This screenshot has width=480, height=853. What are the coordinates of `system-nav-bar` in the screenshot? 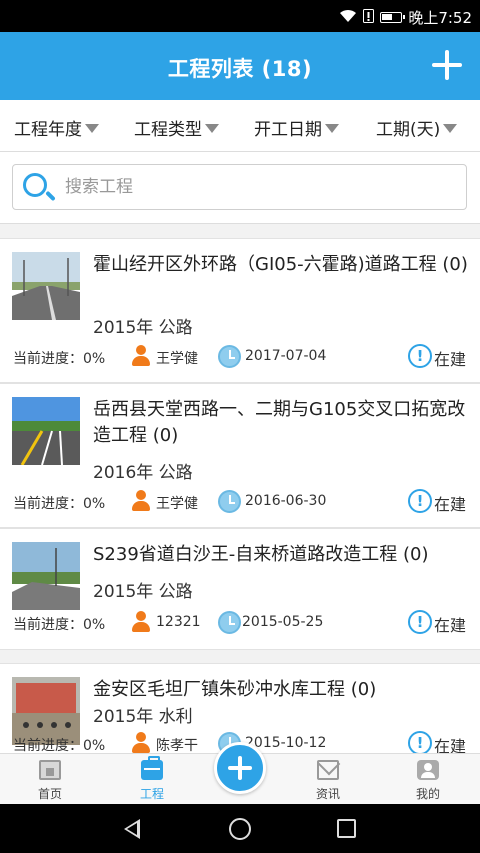 It's located at (240, 828).